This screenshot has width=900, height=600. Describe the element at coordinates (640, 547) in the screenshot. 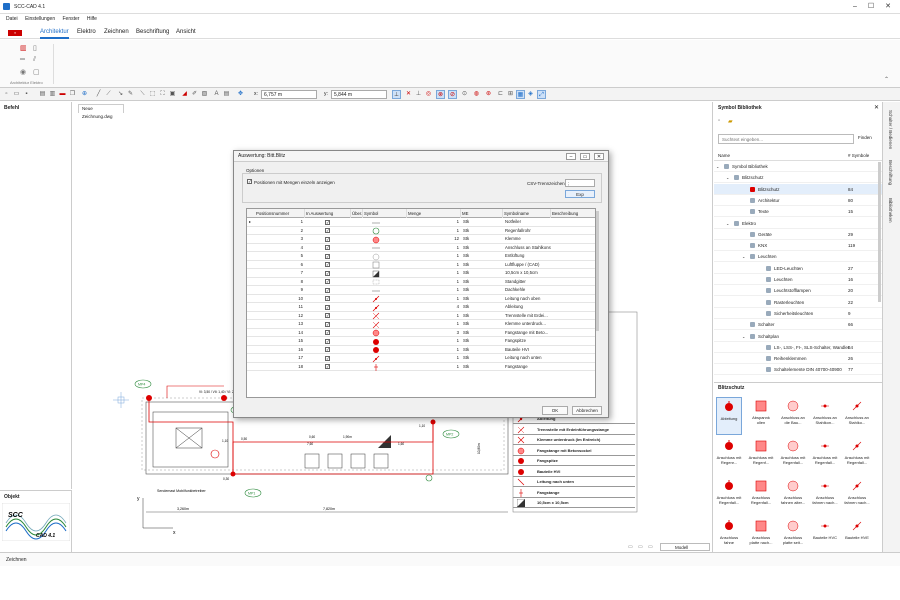

I see `layout-icon-2: ▭` at that location.